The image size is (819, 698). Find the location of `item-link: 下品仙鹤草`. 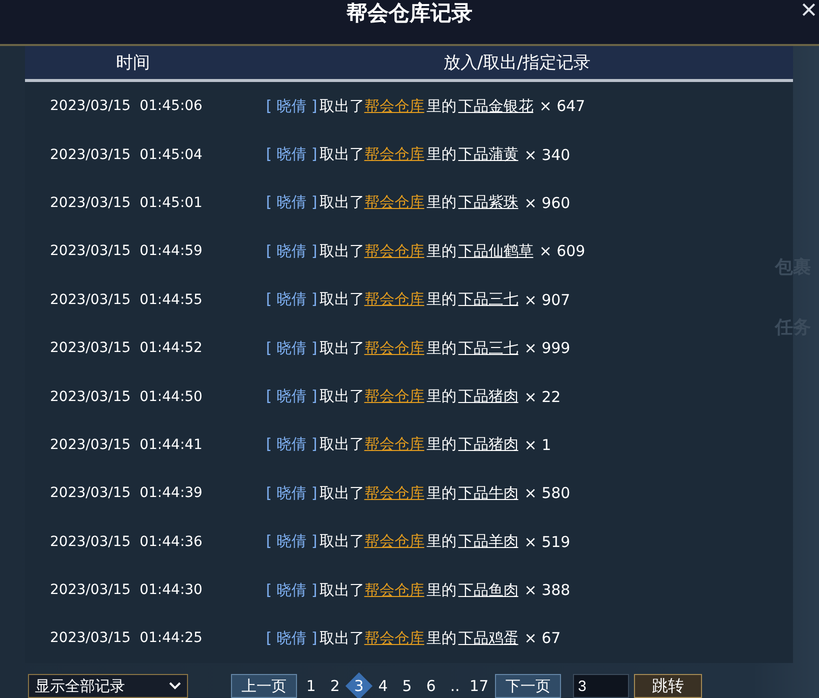

item-link: 下品仙鹤草 is located at coordinates (496, 251).